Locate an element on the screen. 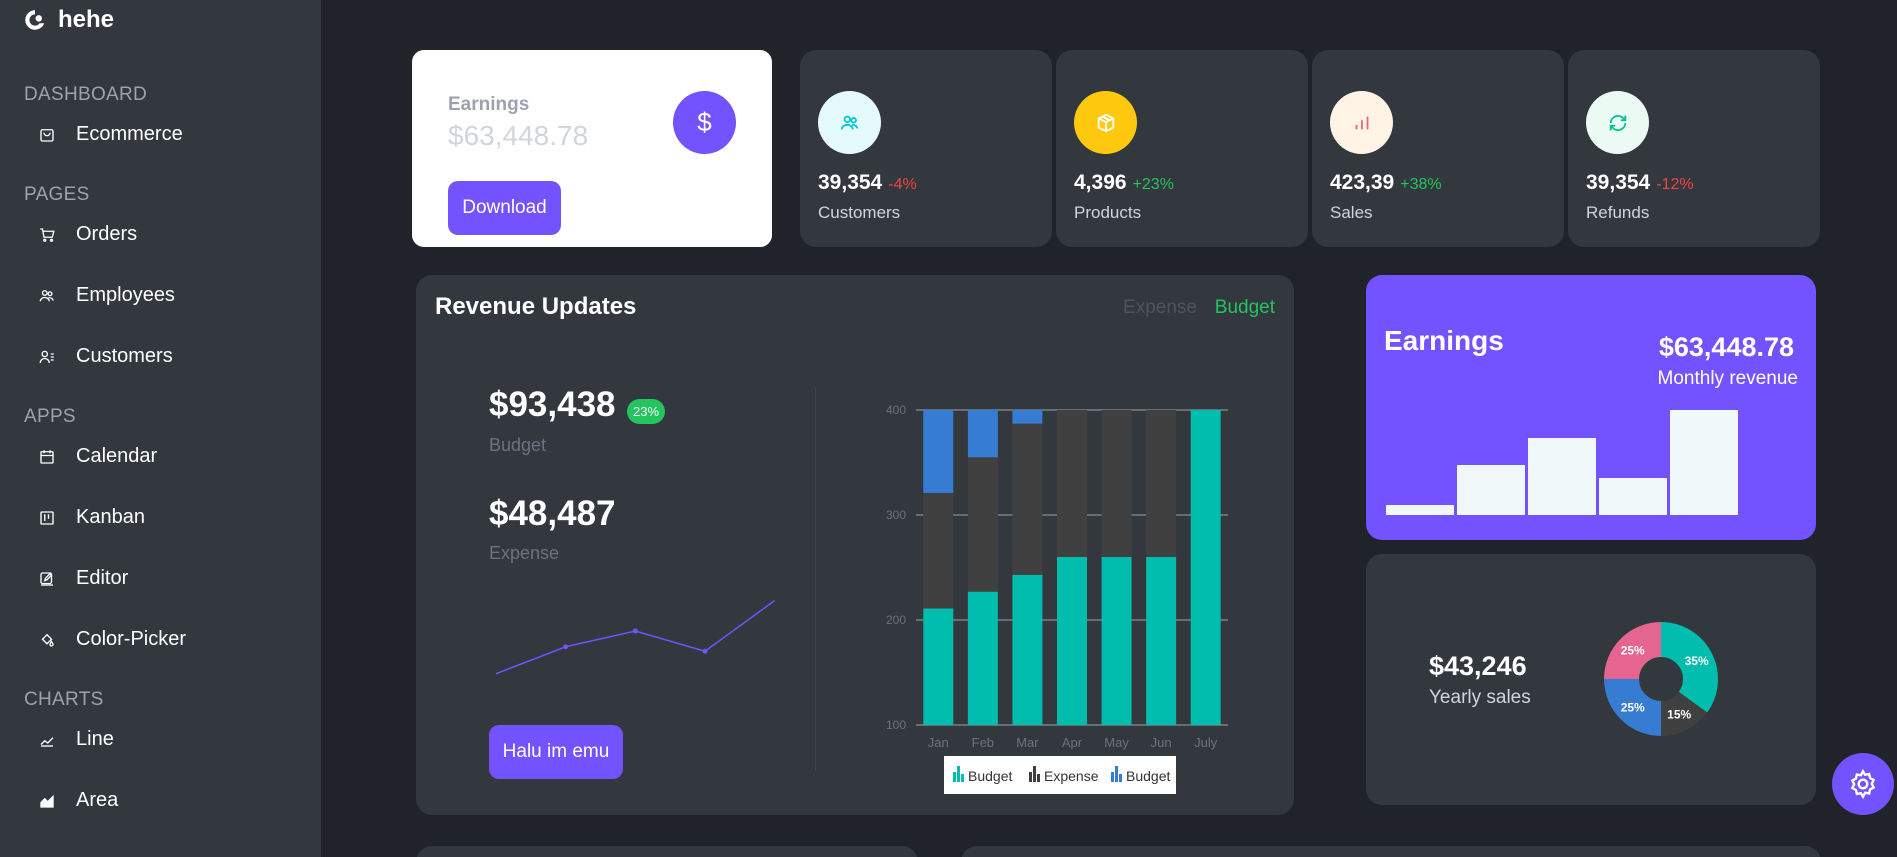 The width and height of the screenshot is (1897, 857). x-tick-label: Feb is located at coordinates (983, 742).